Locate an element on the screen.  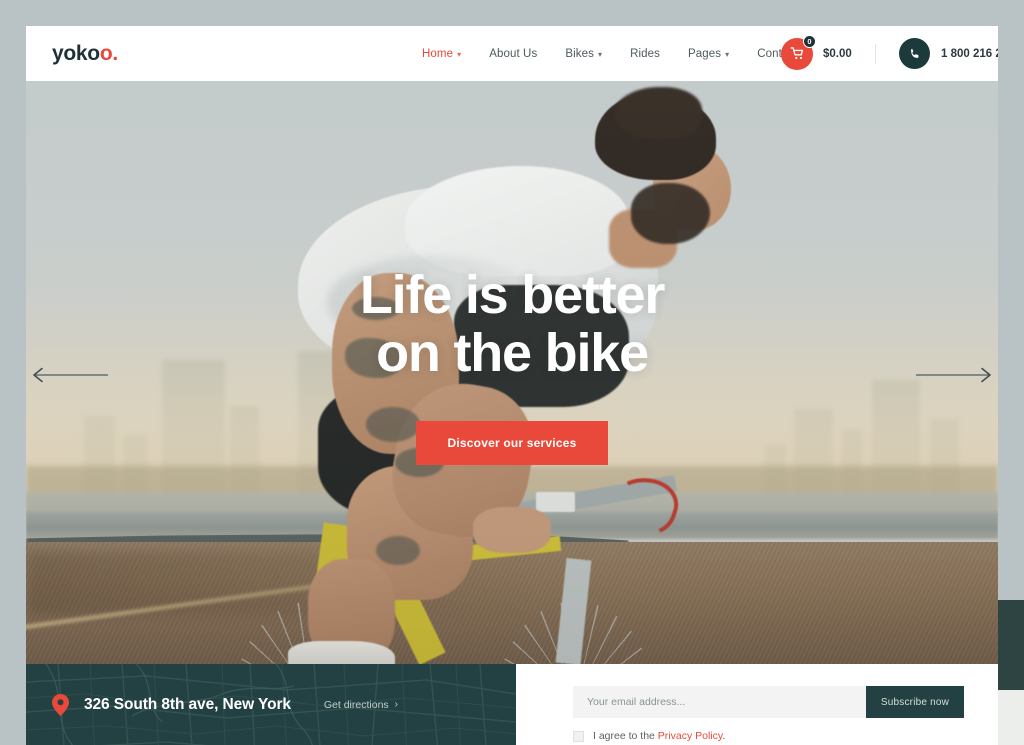
page-edge-strip is located at coordinates (1011, 717).